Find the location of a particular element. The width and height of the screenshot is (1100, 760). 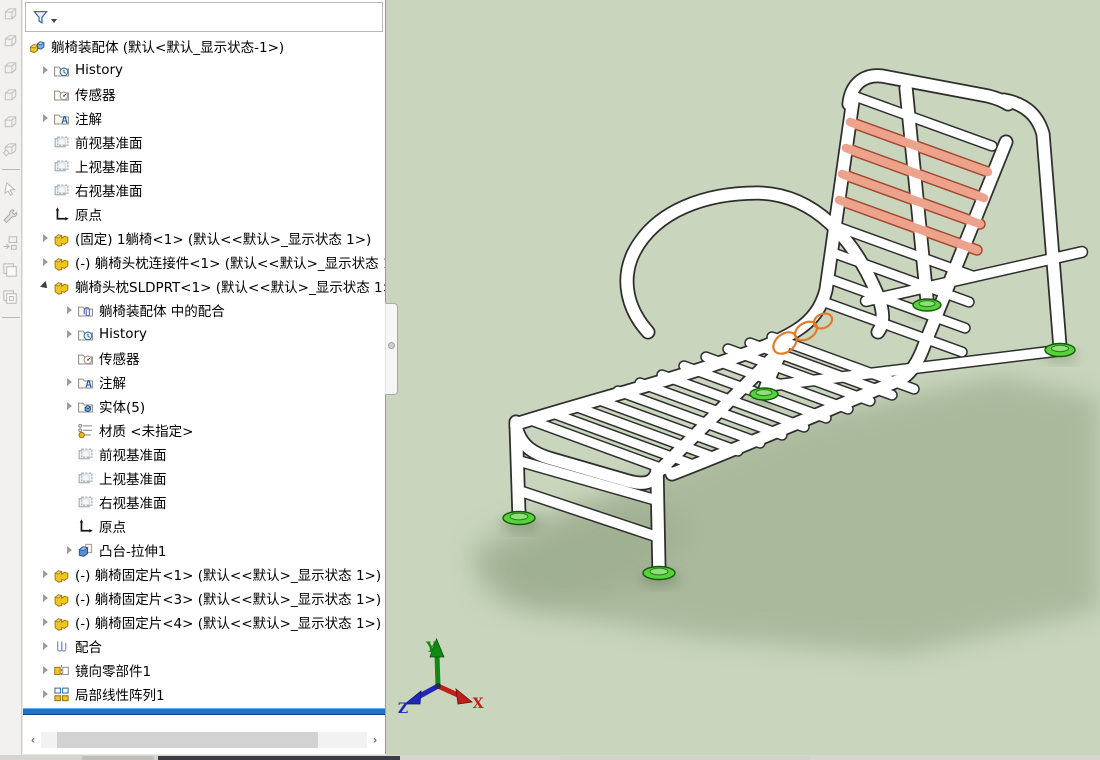

move-component-icon is located at coordinates (11, 243).